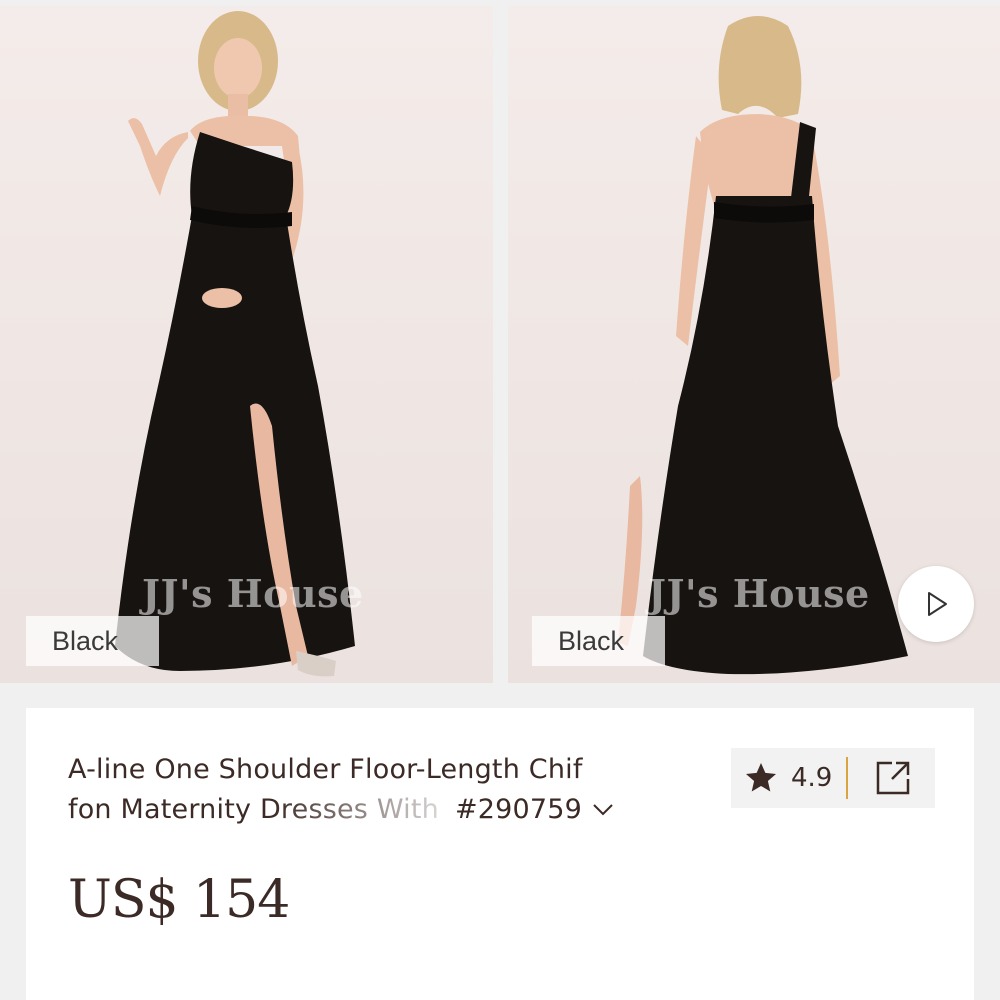 Image resolution: width=1000 pixels, height=1000 pixels. I want to click on rating-value: 4.9, so click(811, 778).